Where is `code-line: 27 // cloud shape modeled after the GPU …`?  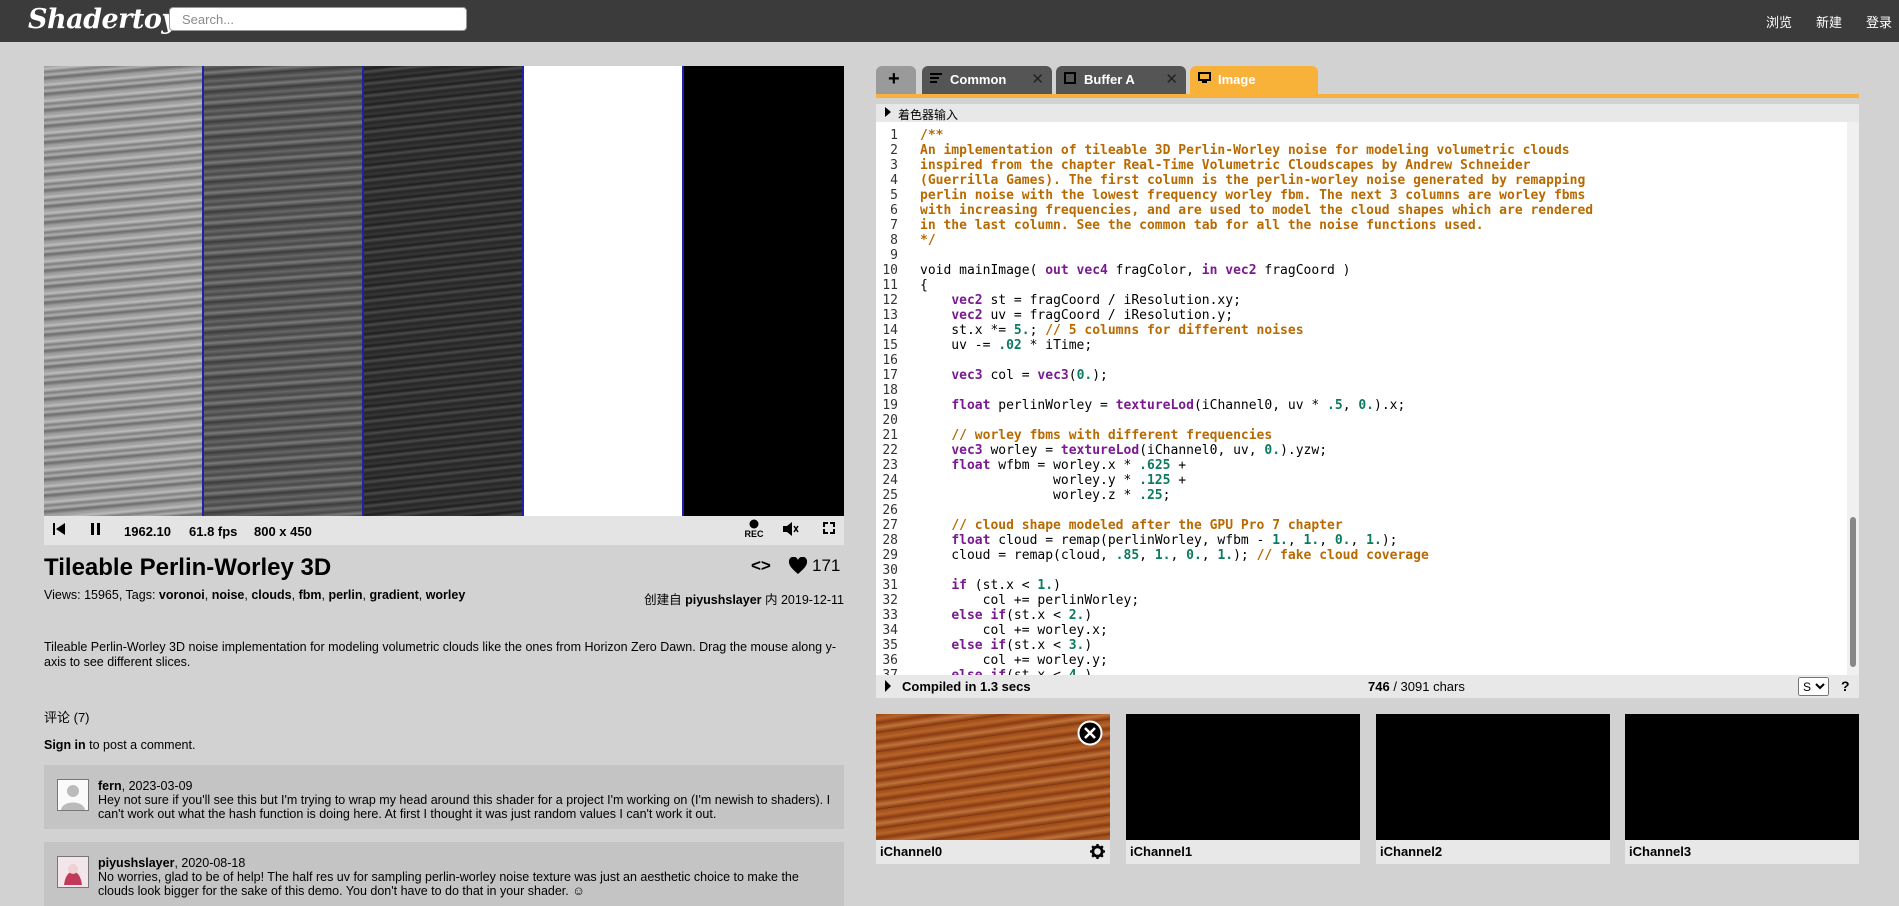
code-line: 27 // cloud shape modeled after the GPU … is located at coordinates (1361, 525).